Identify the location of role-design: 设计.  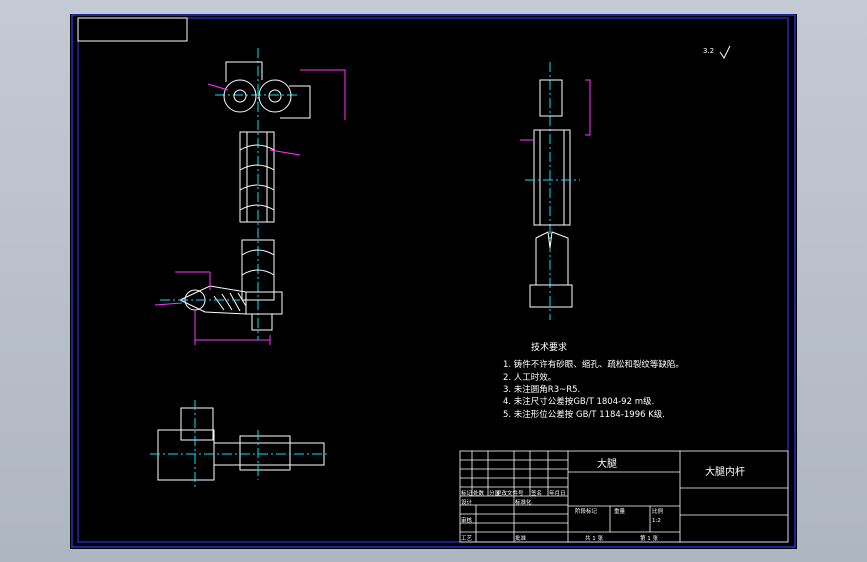
(467, 503).